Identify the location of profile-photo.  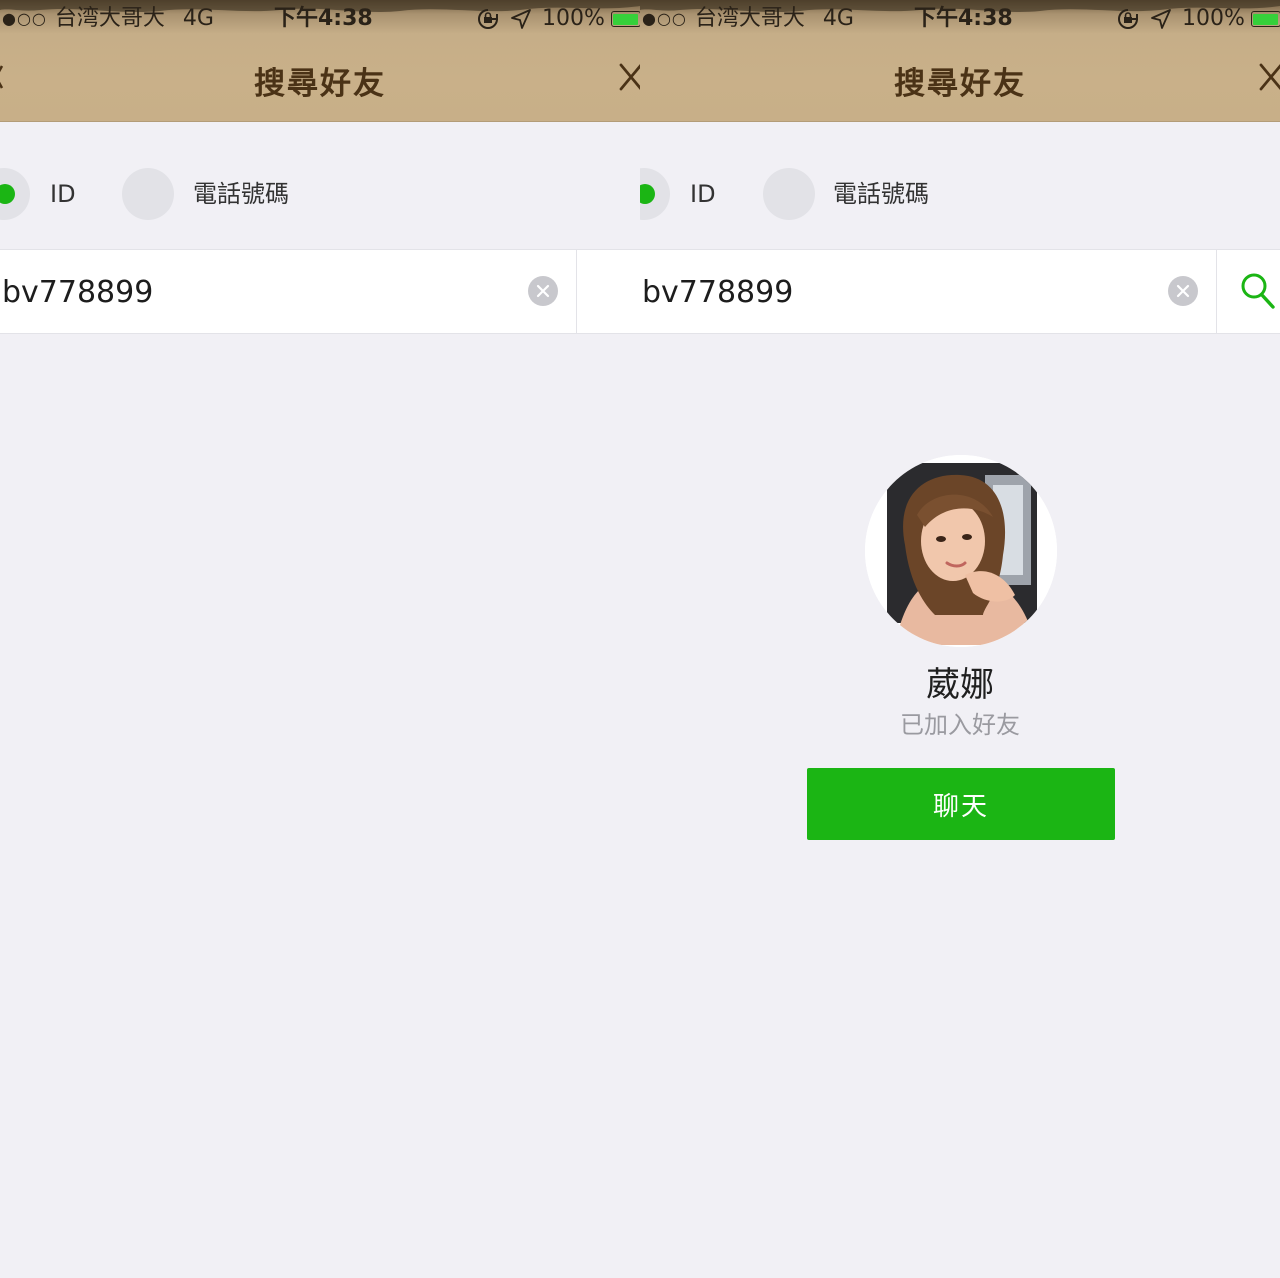
(961, 551).